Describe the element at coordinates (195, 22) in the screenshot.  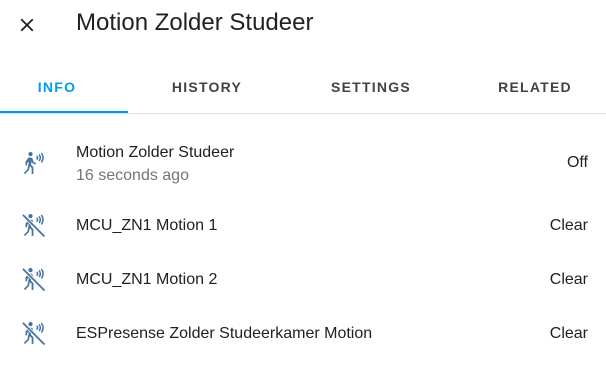
I see `dialog-title: Motion Zolder Studeer` at that location.